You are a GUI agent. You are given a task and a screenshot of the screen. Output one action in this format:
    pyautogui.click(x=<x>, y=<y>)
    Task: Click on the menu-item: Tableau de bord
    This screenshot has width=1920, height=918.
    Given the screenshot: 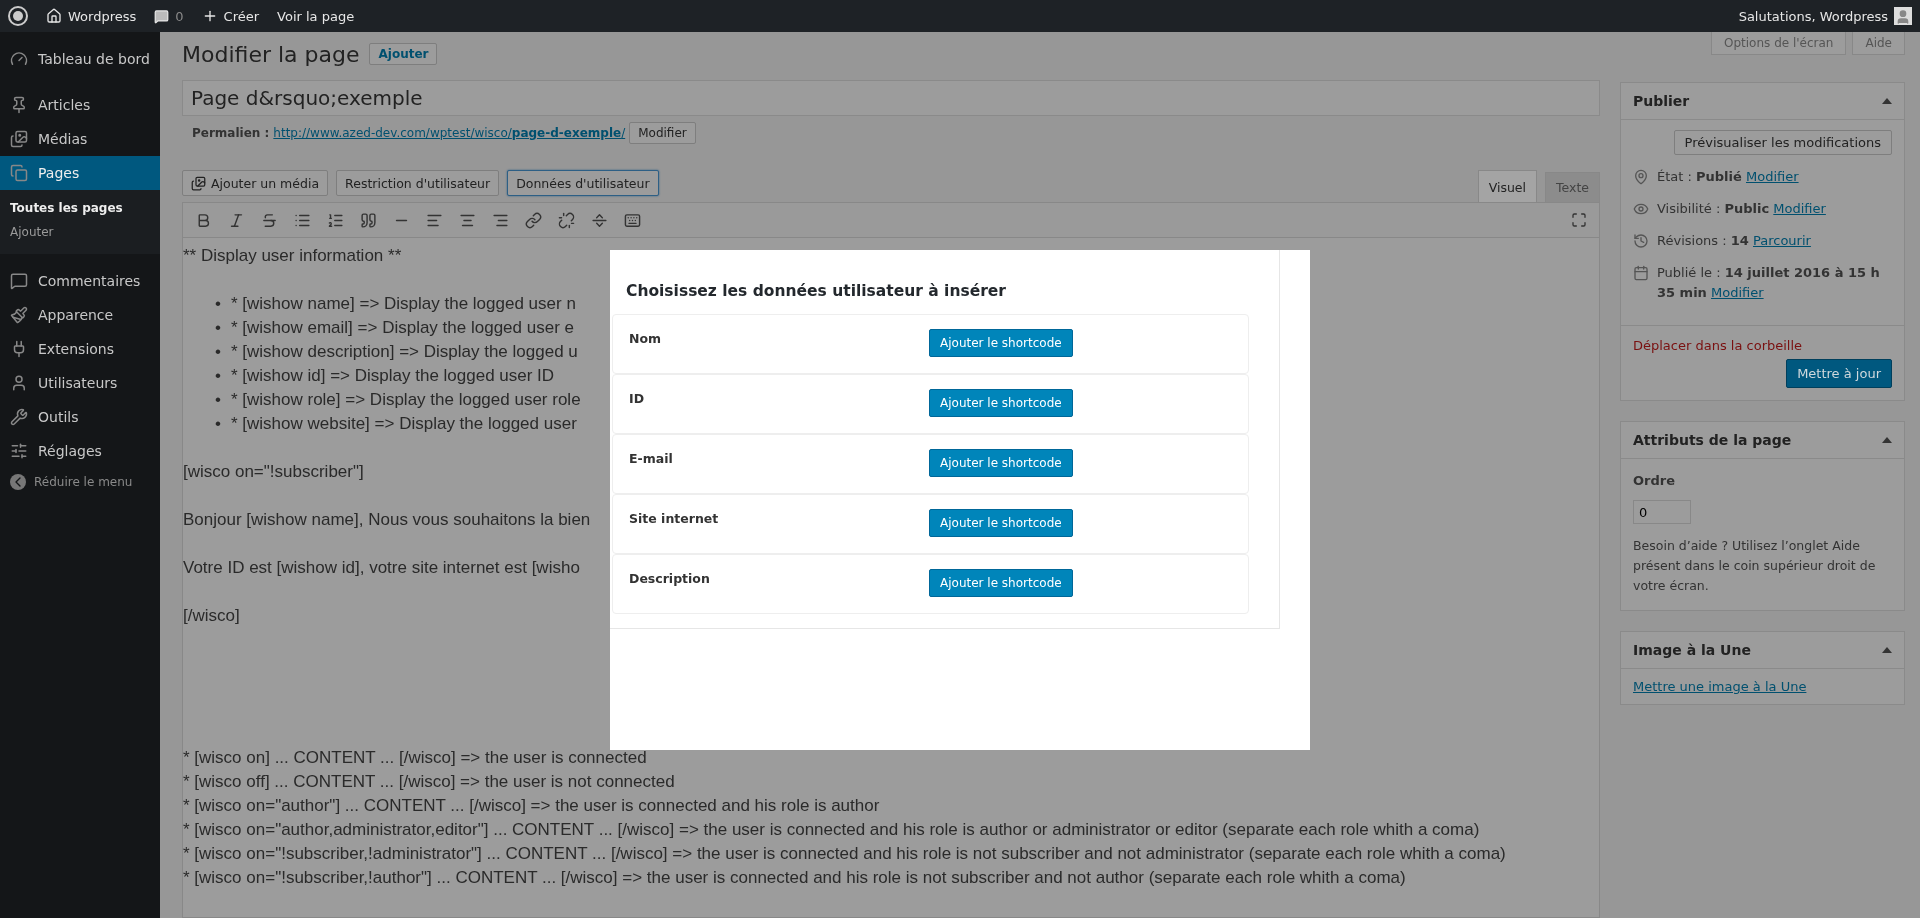 What is the action you would take?
    pyautogui.click(x=80, y=59)
    